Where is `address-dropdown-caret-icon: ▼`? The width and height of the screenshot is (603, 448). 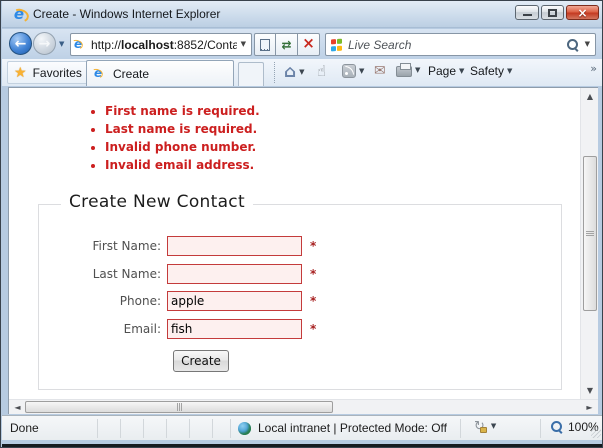 address-dropdown-caret-icon: ▼ is located at coordinates (244, 44).